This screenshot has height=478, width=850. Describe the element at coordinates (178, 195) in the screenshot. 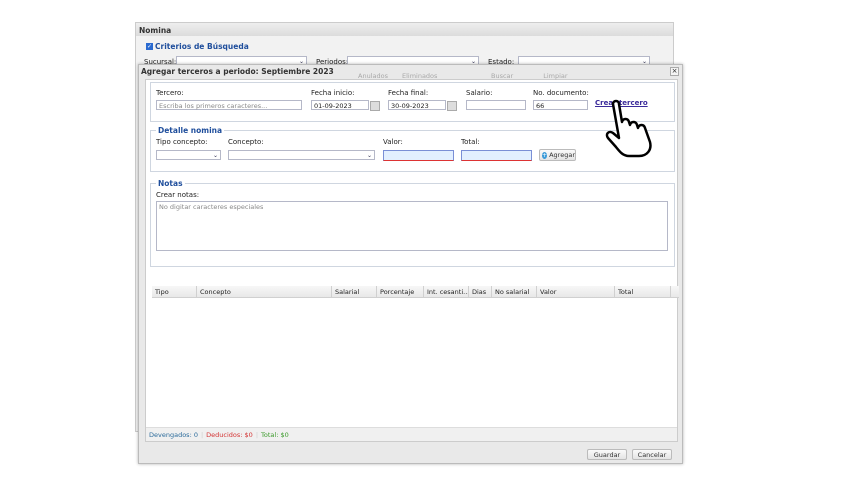

I see `crear-notas-label: Crear notas:` at that location.